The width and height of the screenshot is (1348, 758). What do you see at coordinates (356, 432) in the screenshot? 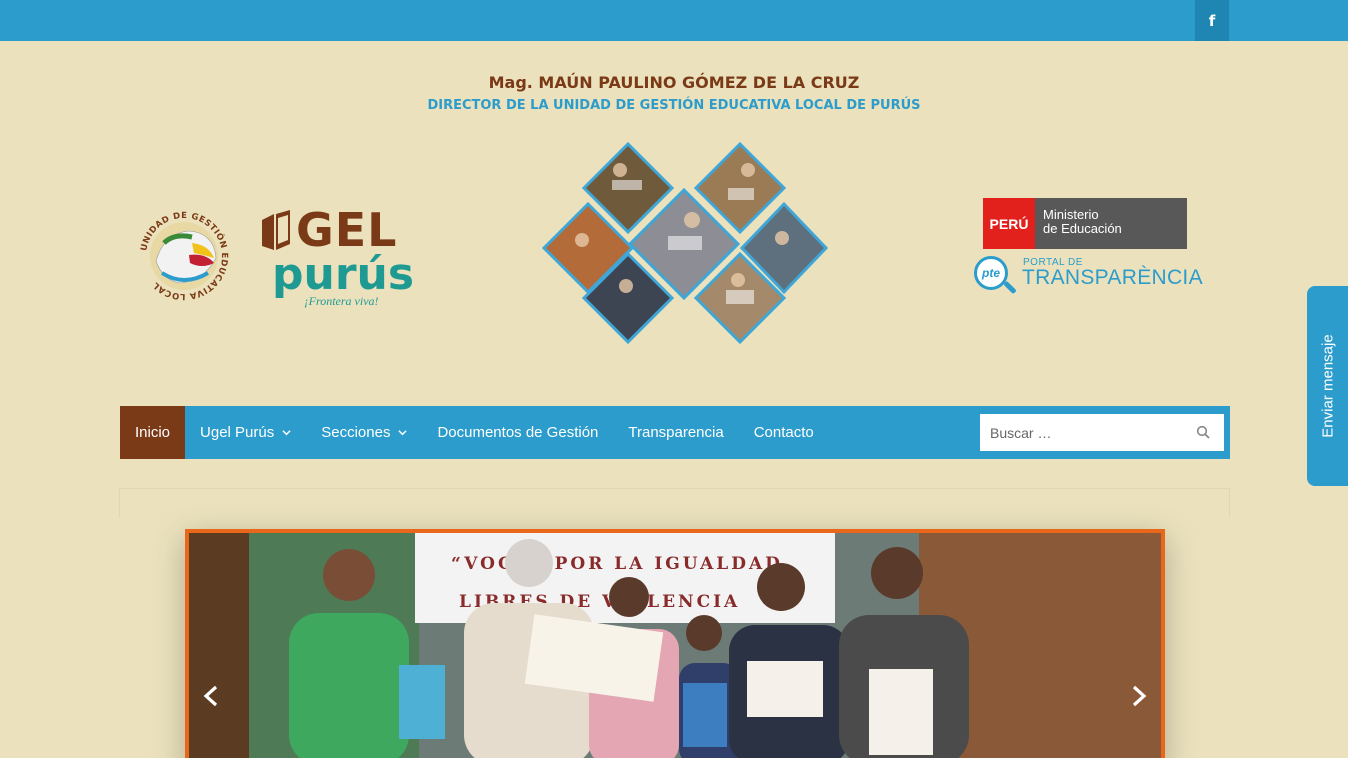
I see `nav-label: Secciones` at bounding box center [356, 432].